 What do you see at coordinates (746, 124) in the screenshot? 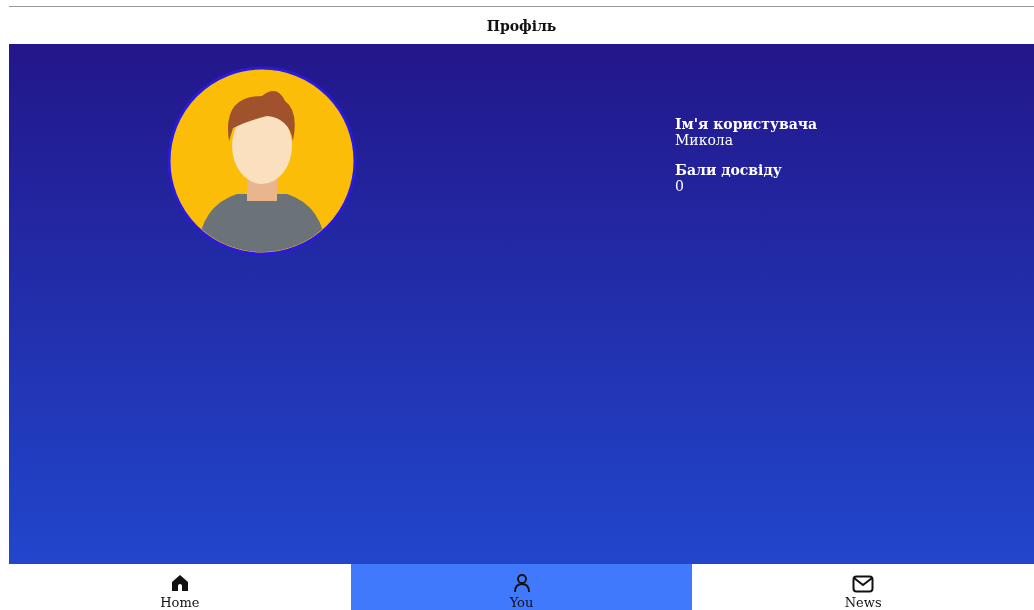
I see `field-label: Ім'я користувача` at bounding box center [746, 124].